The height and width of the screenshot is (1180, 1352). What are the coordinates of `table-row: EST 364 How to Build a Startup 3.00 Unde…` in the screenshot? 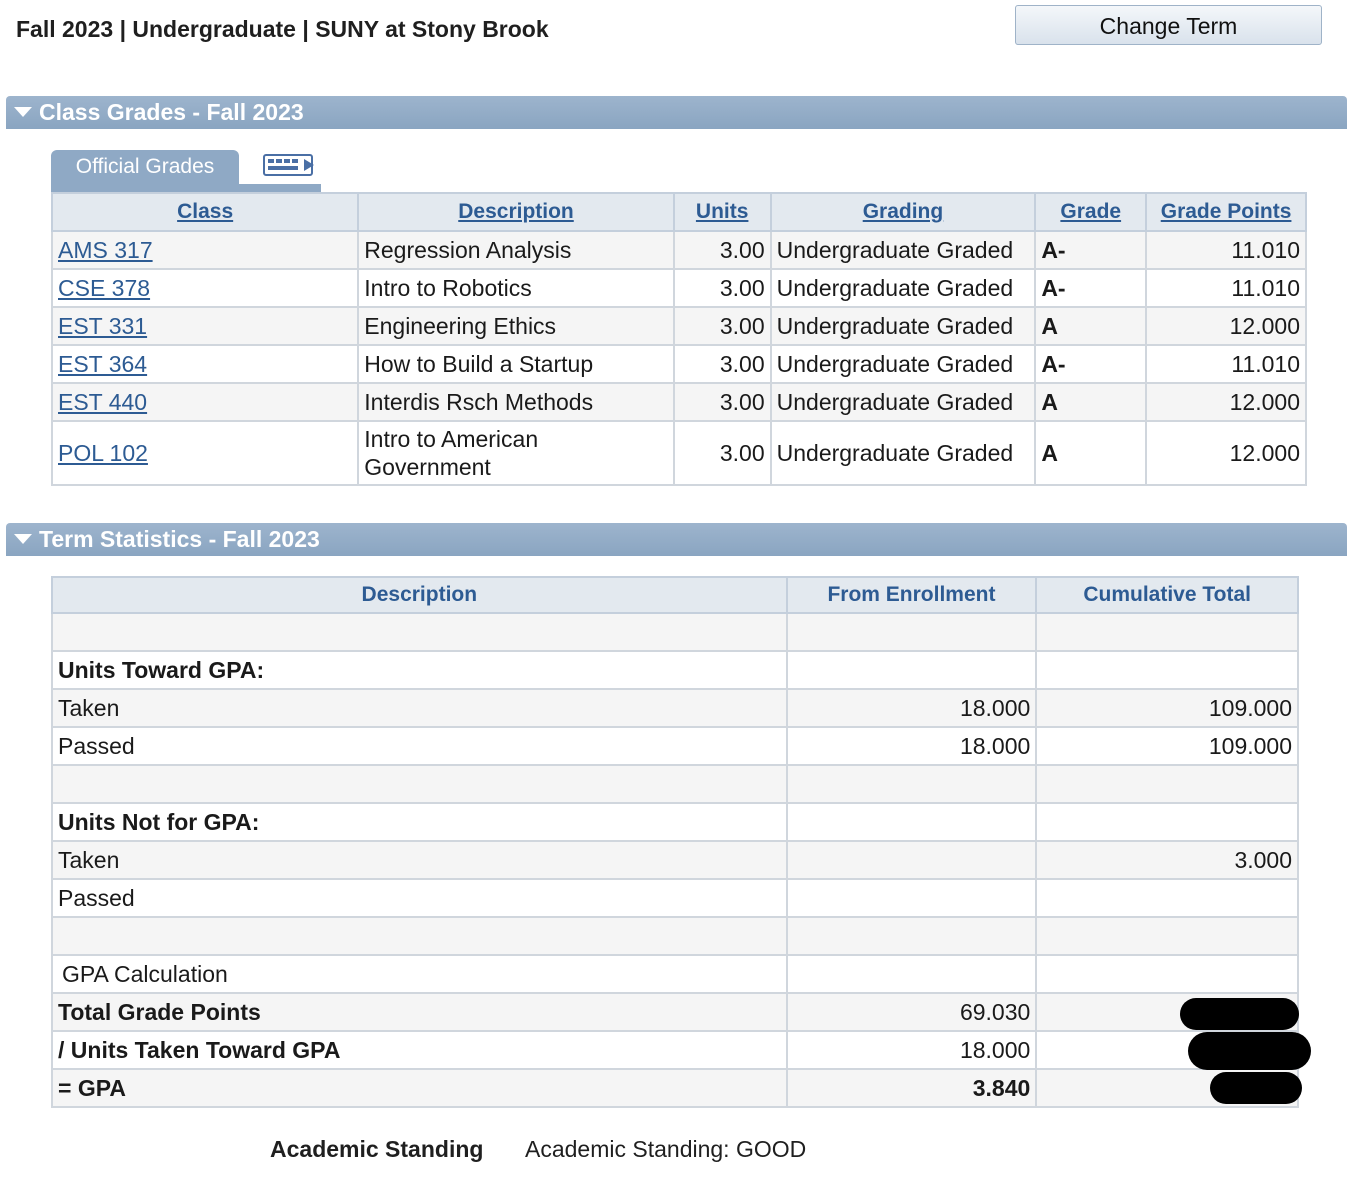 It's located at (678, 364).